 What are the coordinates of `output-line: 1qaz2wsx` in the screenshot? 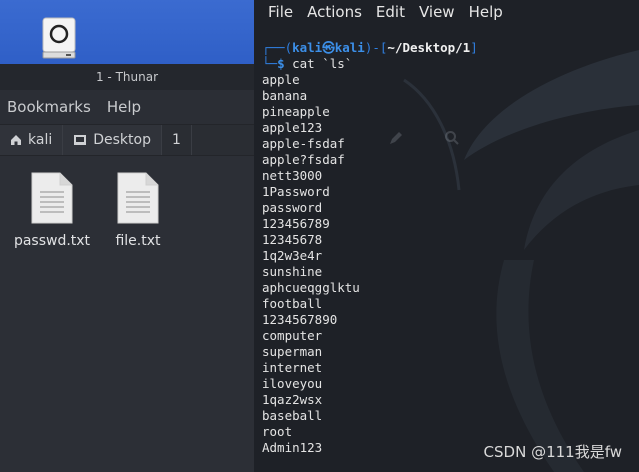 It's located at (292, 399).